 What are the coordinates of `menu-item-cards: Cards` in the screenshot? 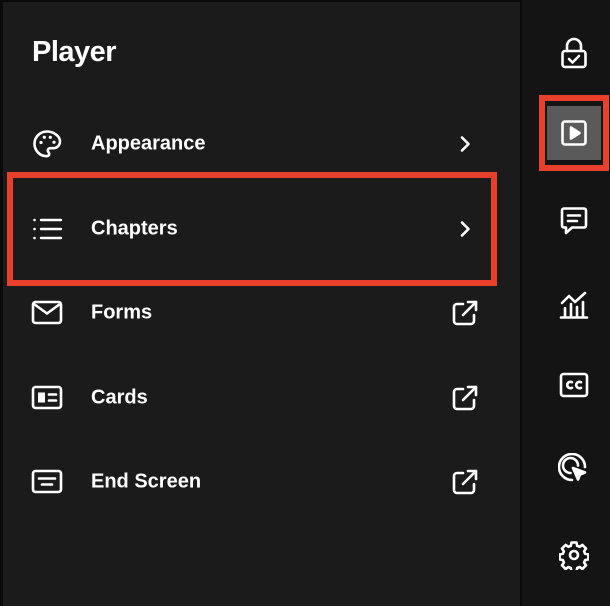 It's located at (261, 398).